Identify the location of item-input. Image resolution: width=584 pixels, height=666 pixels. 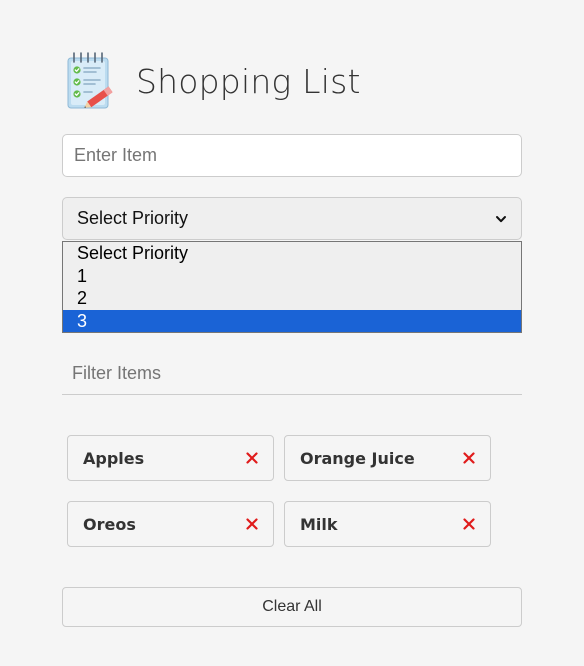
(292, 155).